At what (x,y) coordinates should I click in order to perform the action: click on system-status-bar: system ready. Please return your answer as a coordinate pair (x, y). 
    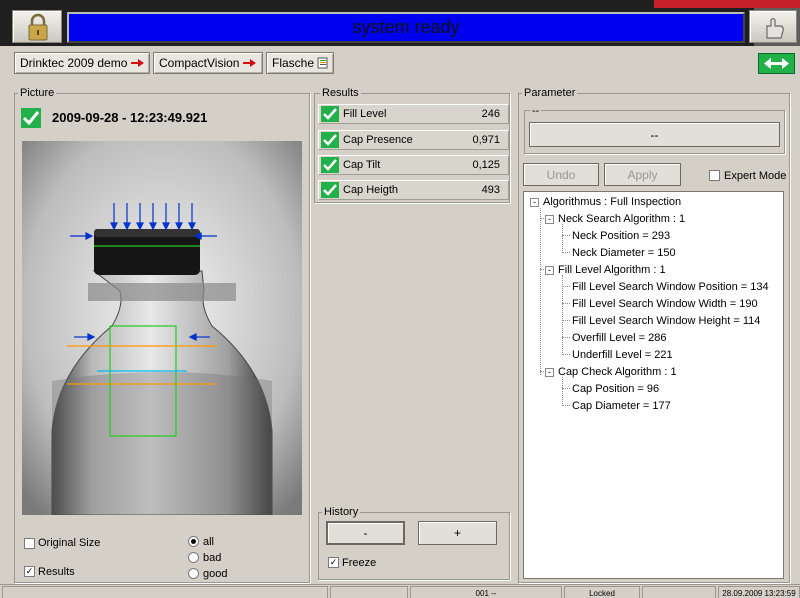
    Looking at the image, I should click on (406, 27).